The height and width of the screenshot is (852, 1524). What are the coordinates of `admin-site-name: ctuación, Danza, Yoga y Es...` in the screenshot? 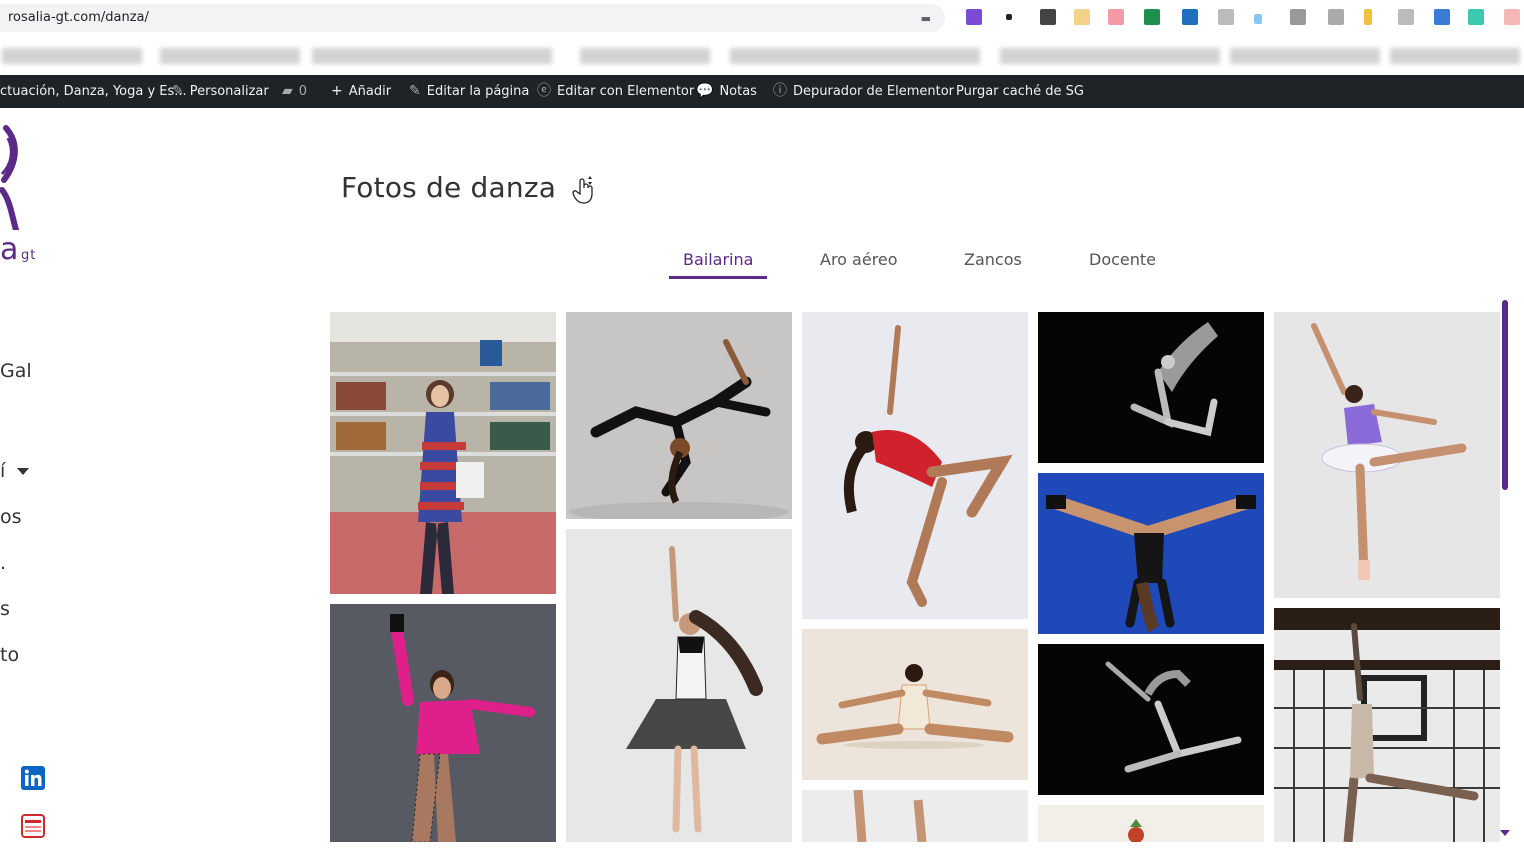 It's located at (93, 91).